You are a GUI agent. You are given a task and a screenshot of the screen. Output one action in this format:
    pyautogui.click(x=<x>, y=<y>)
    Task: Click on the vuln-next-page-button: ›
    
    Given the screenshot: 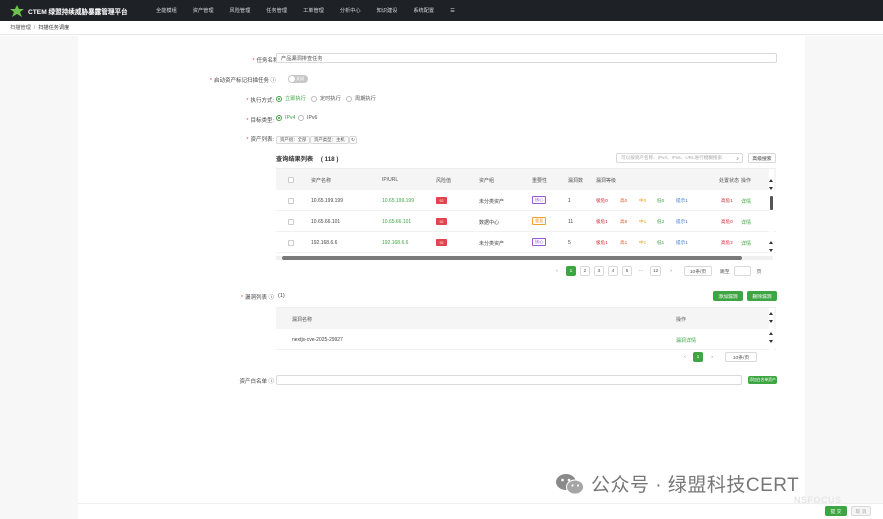 What is the action you would take?
    pyautogui.click(x=712, y=357)
    